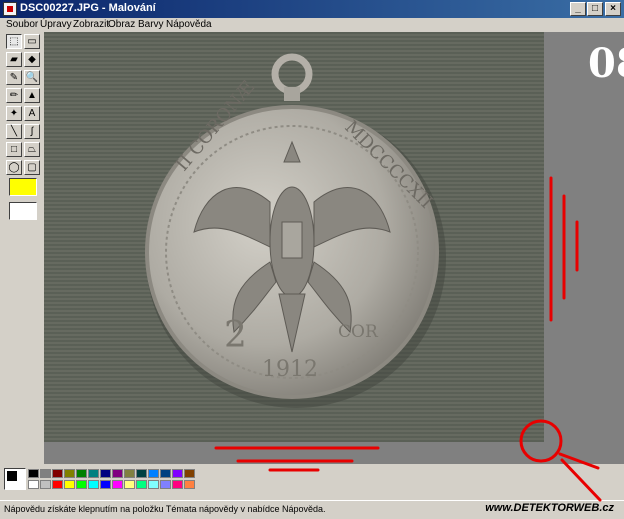 The height and width of the screenshot is (519, 624). I want to click on close-button: ×, so click(613, 9).